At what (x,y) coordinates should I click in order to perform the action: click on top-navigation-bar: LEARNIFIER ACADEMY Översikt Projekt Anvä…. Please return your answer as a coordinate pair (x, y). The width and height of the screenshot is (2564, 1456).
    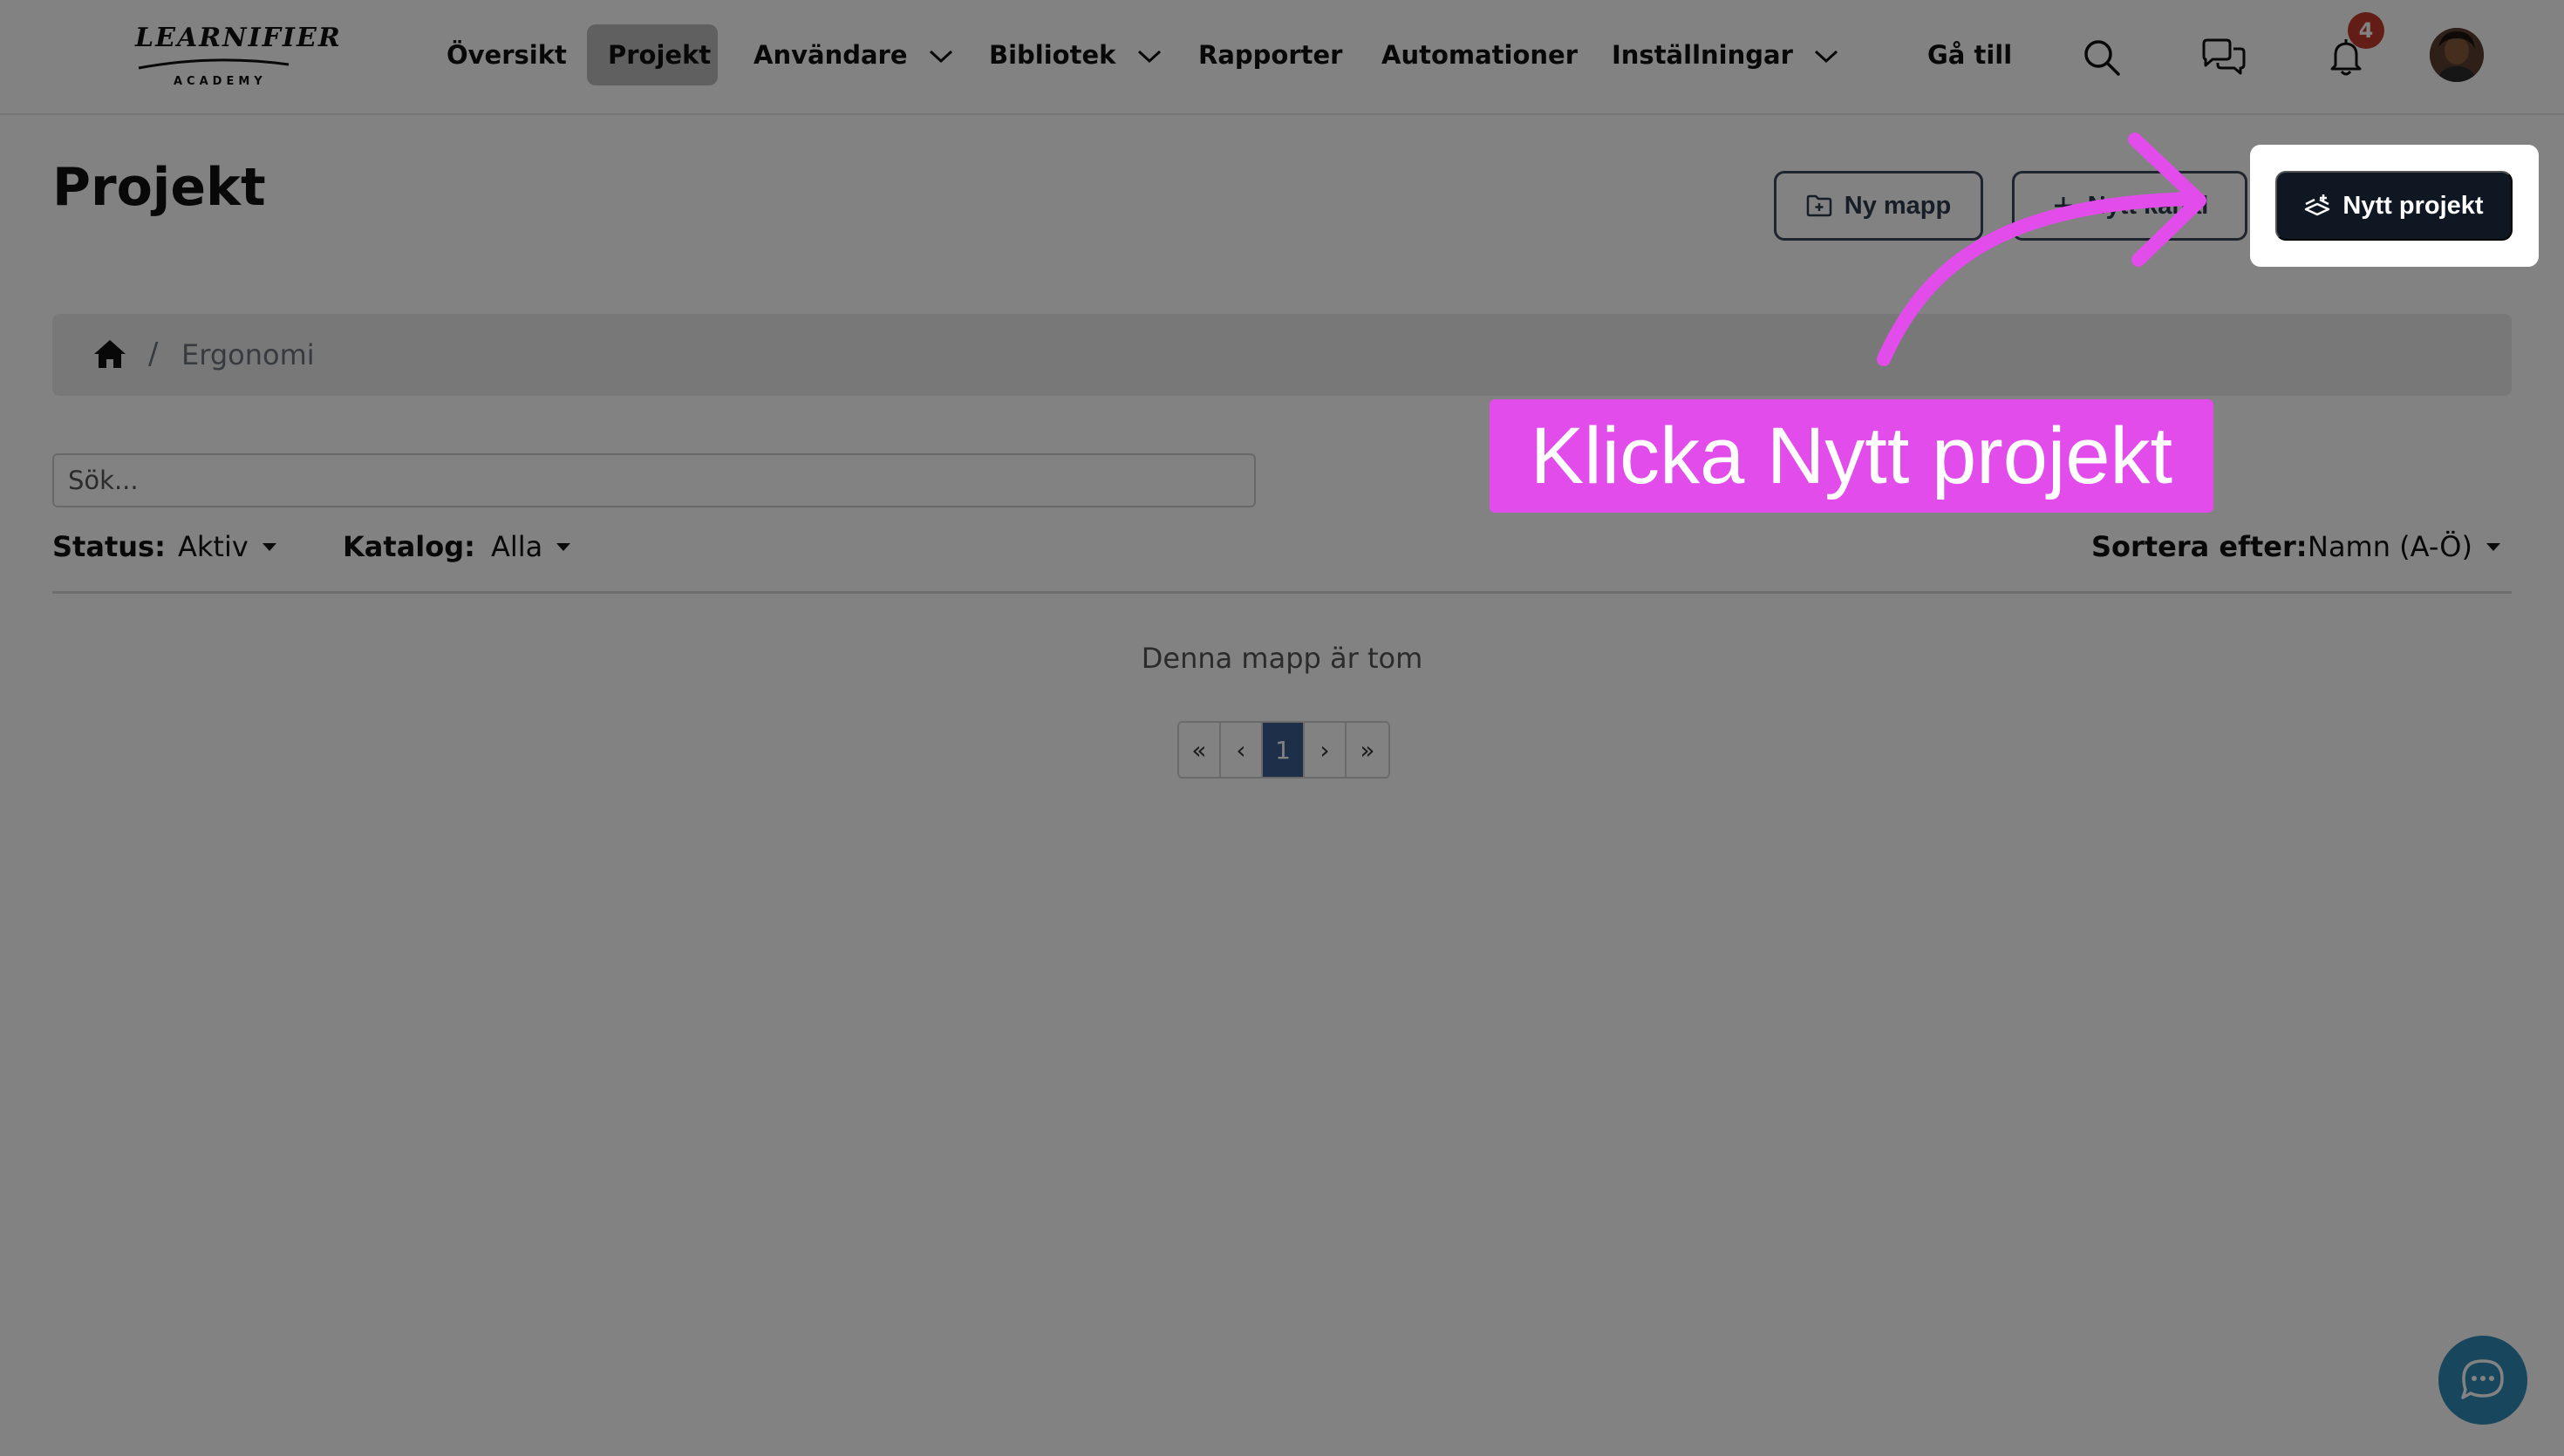
    Looking at the image, I should click on (1282, 57).